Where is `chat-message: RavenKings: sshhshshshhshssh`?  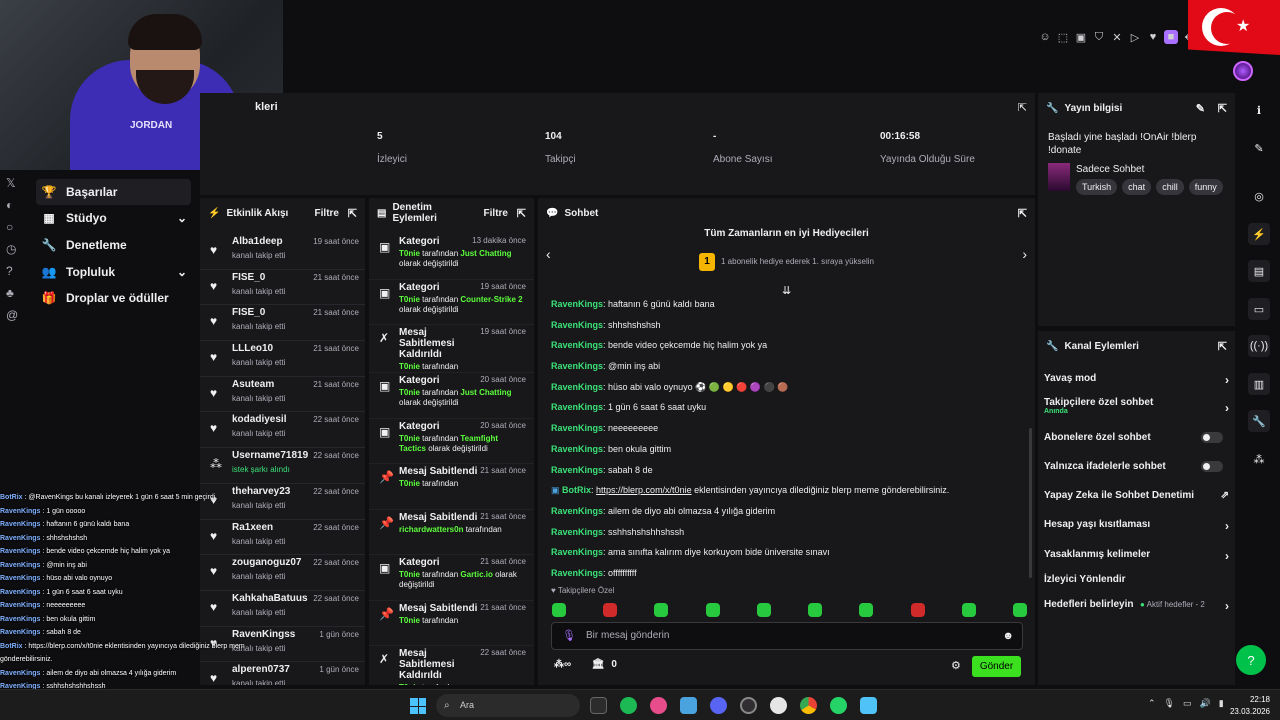 chat-message: RavenKings: sshhshshshhshssh is located at coordinates (786, 532).